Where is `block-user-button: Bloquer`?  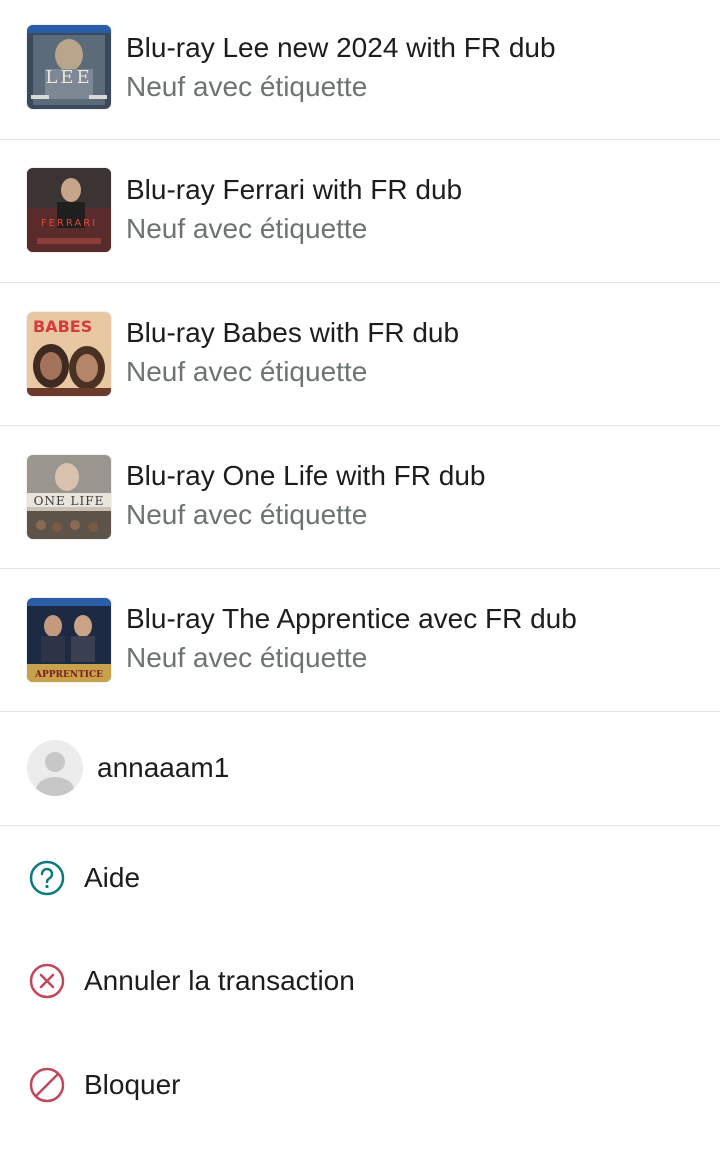
block-user-button: Bloquer is located at coordinates (360, 1085).